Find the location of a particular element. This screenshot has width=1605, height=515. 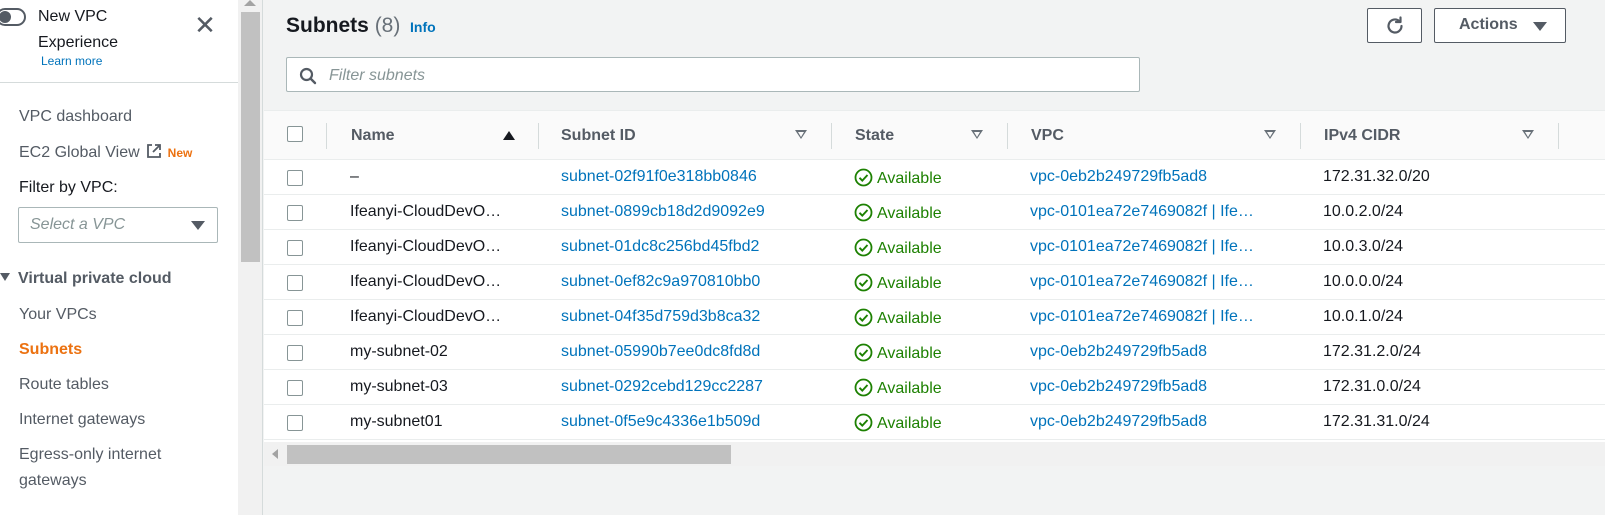

scroll-left-arrow-icon is located at coordinates (275, 454).